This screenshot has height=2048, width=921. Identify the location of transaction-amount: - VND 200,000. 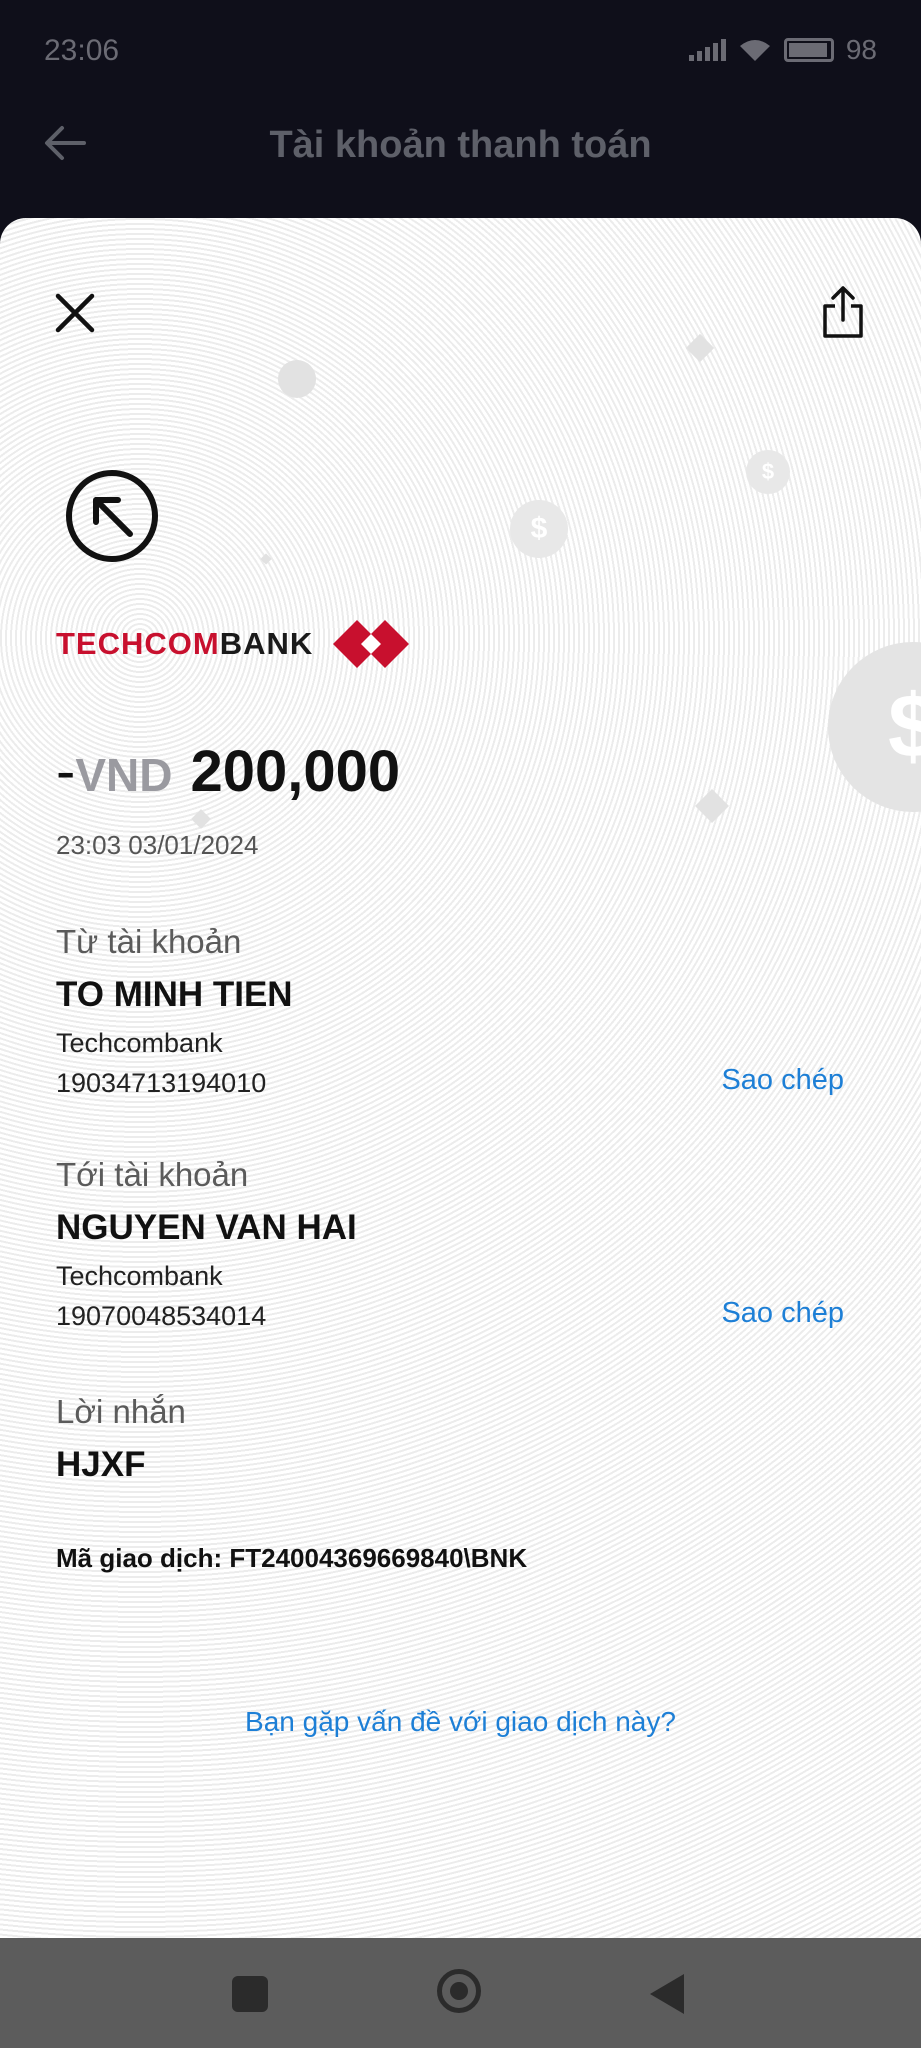
(228, 771).